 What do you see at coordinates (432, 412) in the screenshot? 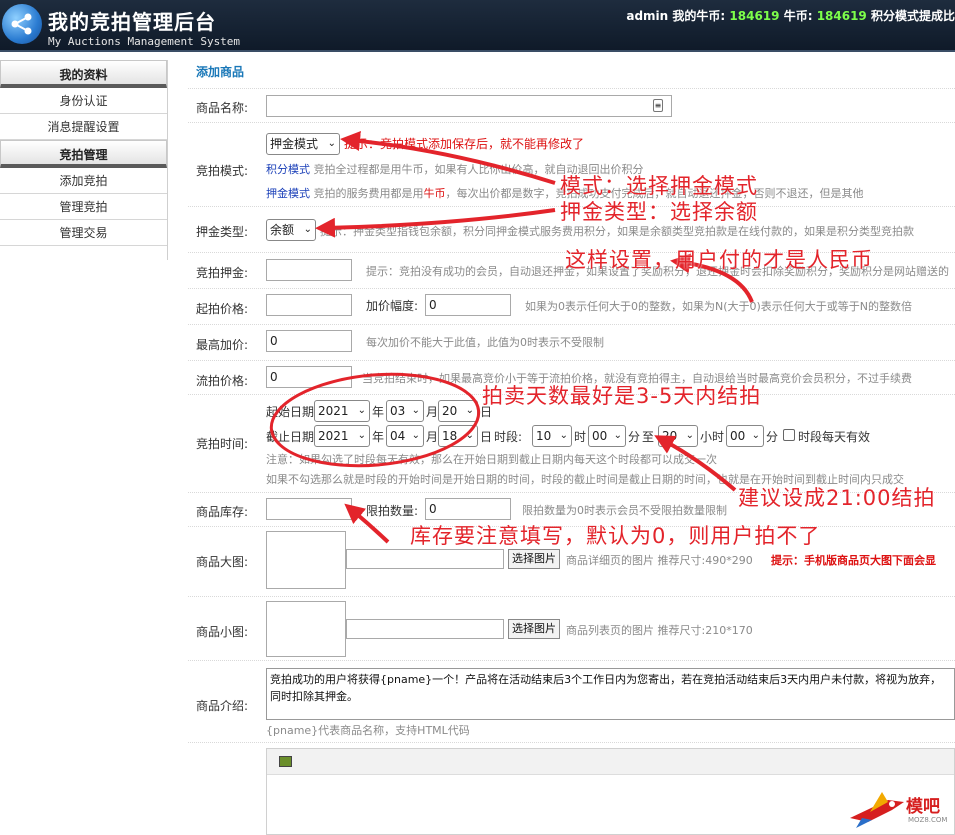
I see `unit-month: 月` at bounding box center [432, 412].